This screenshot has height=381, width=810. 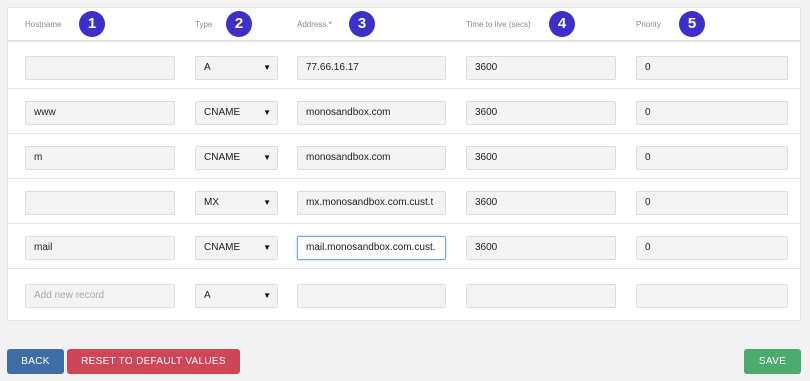 I want to click on hostname-field: m, so click(x=100, y=158).